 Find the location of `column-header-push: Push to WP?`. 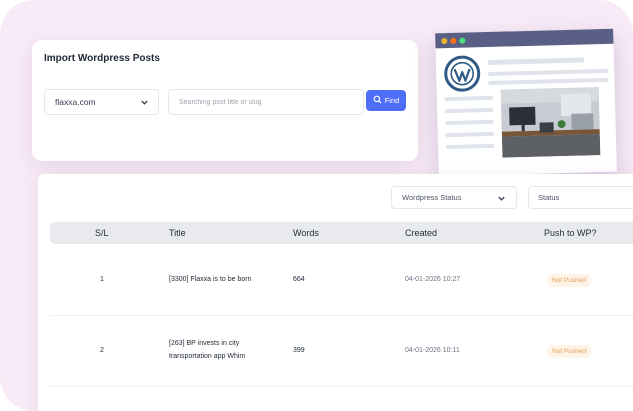

column-header-push: Push to WP? is located at coordinates (570, 233).